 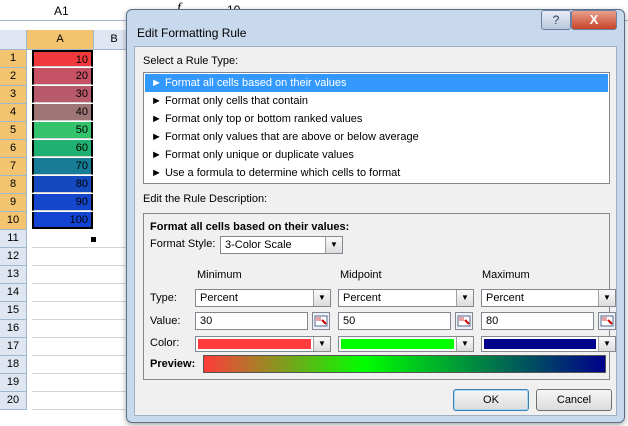 I want to click on row-header: 9, so click(x=13, y=203).